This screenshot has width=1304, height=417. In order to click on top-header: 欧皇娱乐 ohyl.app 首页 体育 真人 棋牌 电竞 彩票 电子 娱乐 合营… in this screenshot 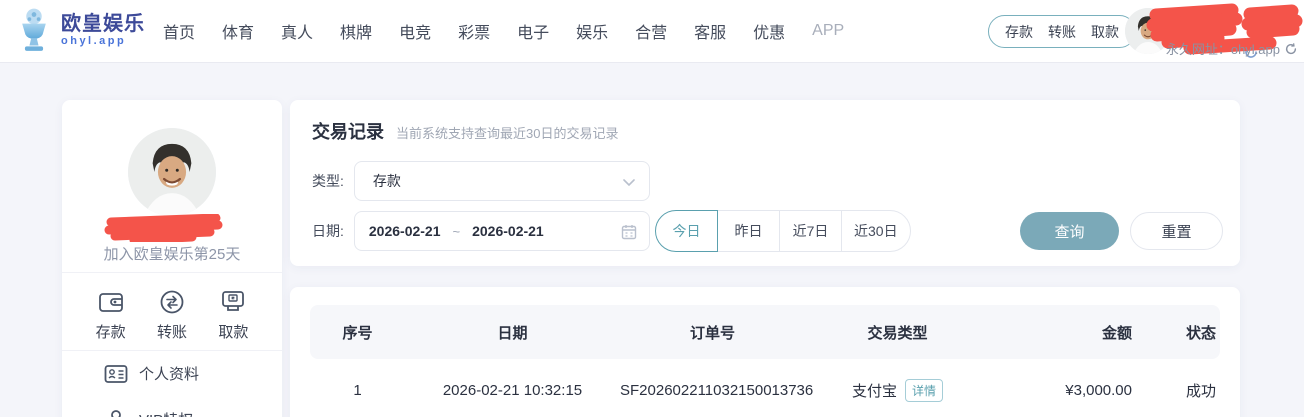, I will do `click(652, 31)`.